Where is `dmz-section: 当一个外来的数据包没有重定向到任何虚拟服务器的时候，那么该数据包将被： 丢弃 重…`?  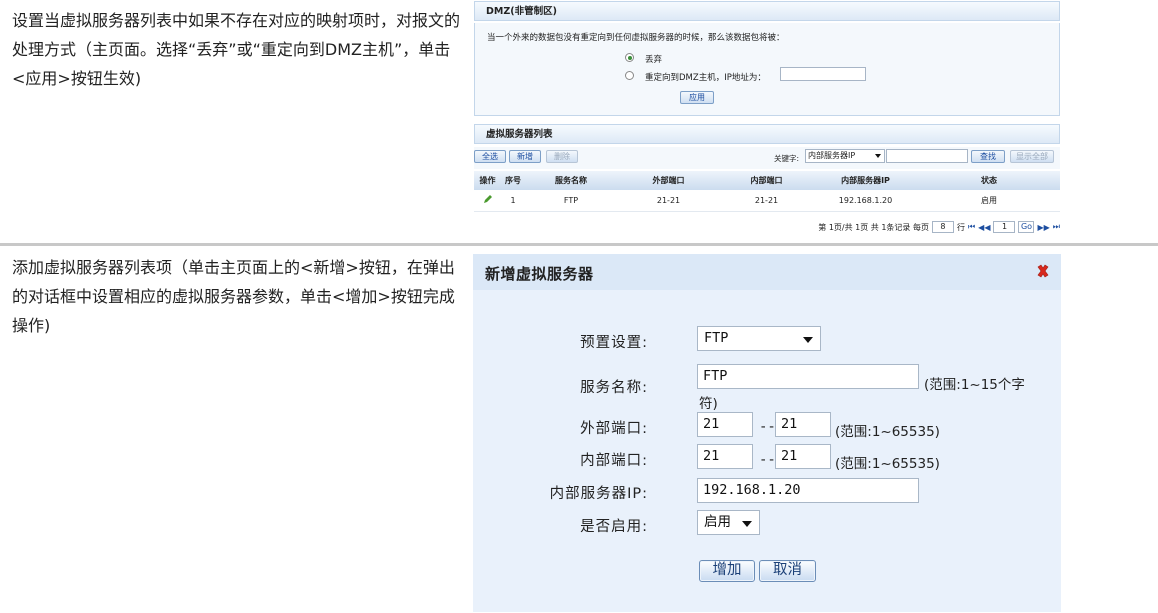 dmz-section: 当一个外来的数据包没有重定向到任何虚拟服务器的时候，那么该数据包将被： 丢弃 重… is located at coordinates (767, 69).